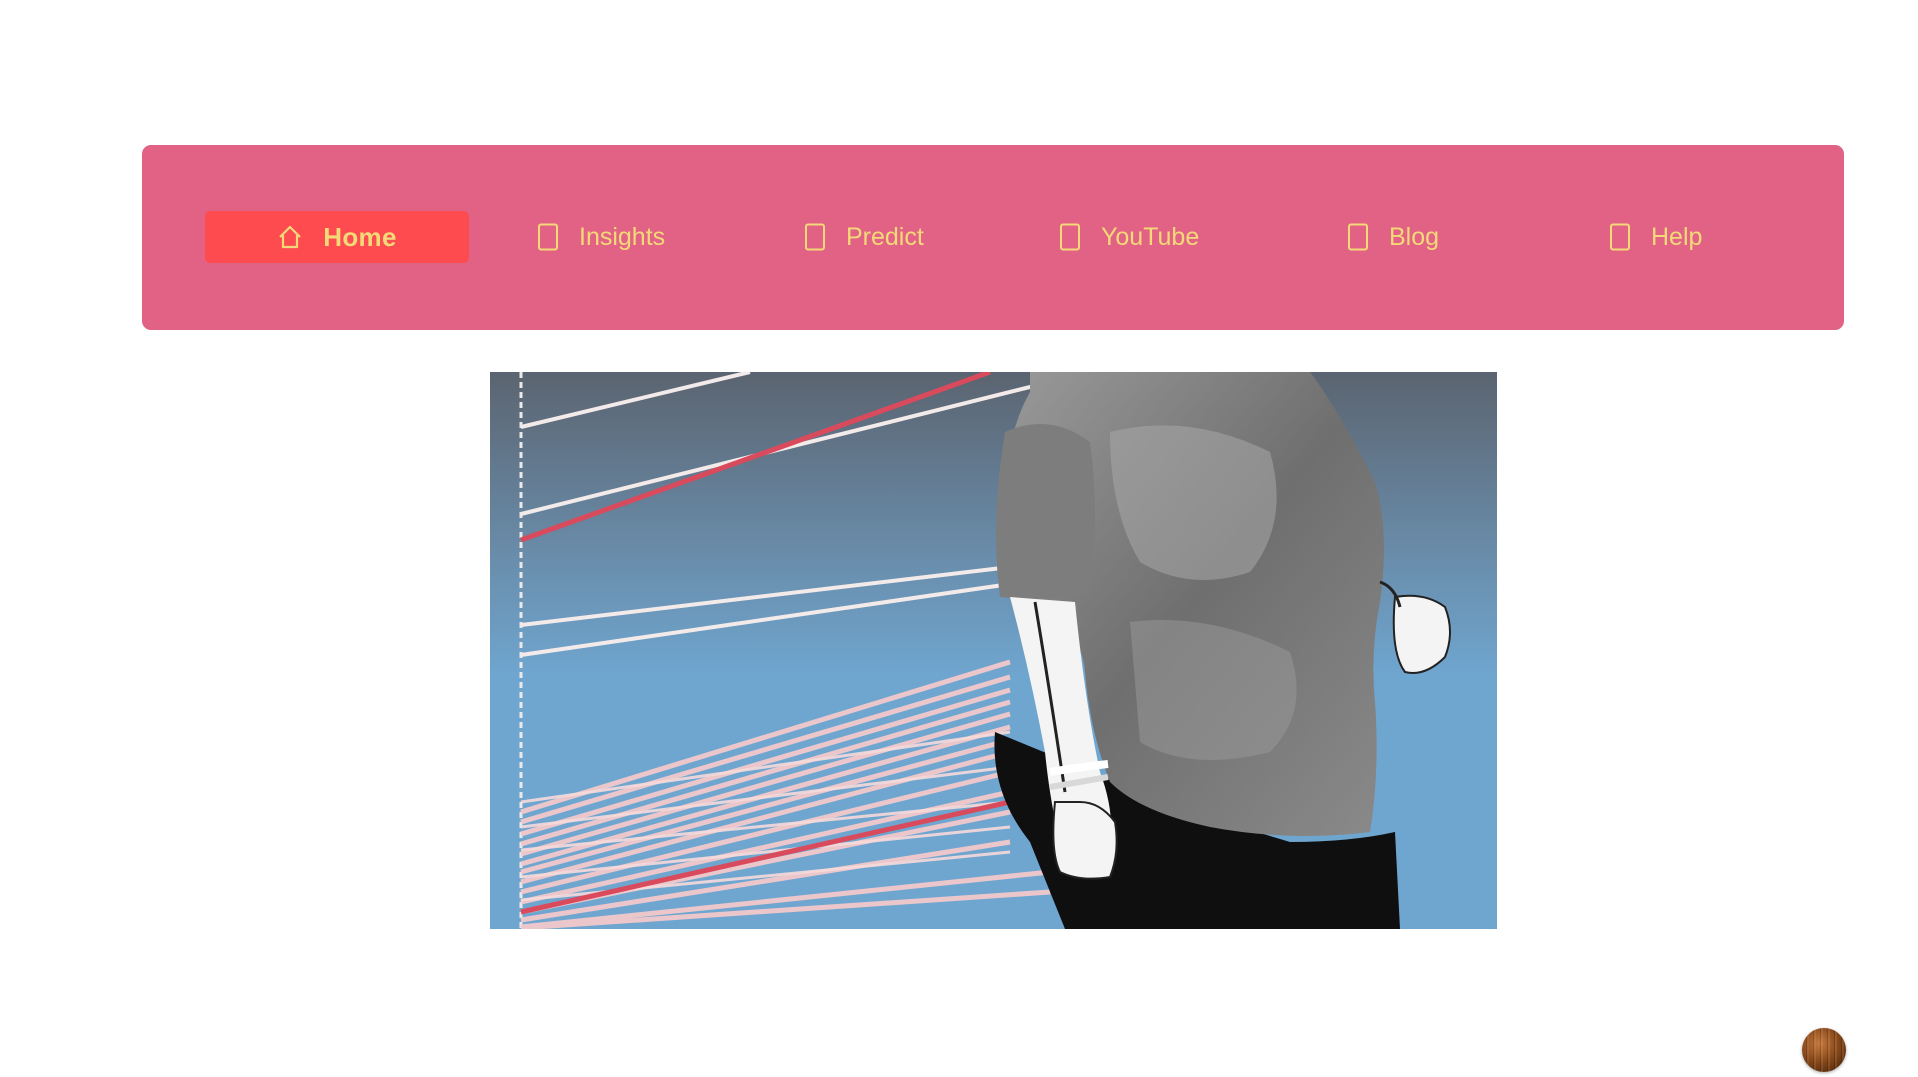 This screenshot has height=1077, width=1918. What do you see at coordinates (548, 237) in the screenshot?
I see `insights-icon` at bounding box center [548, 237].